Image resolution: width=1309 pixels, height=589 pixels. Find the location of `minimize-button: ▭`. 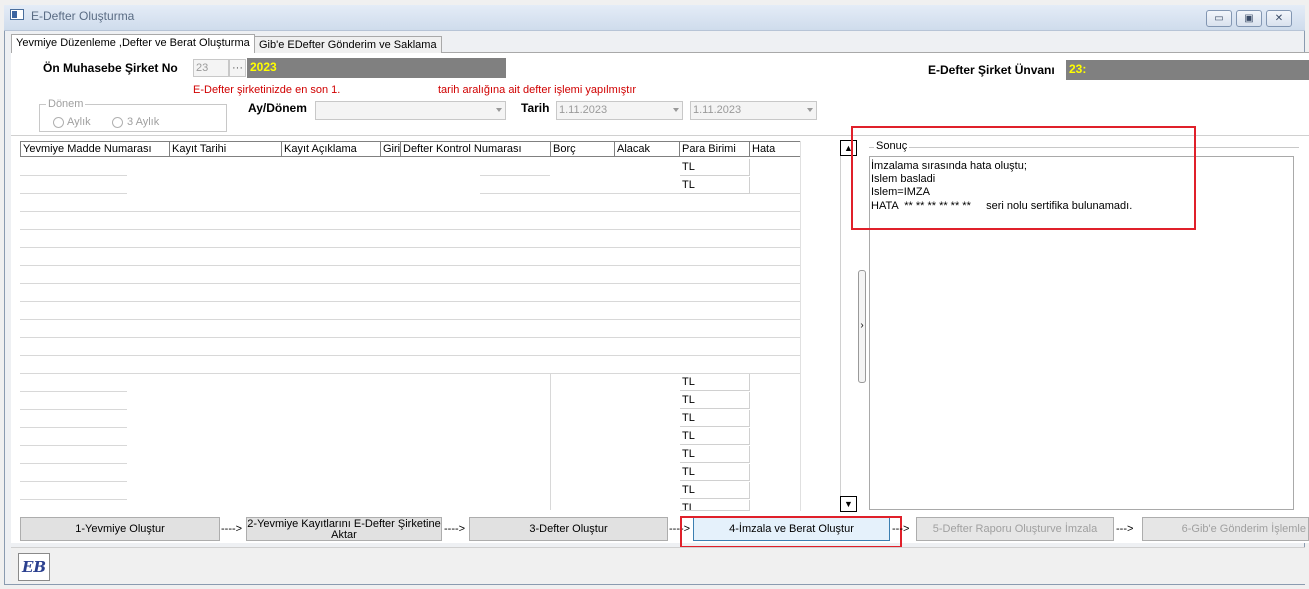

minimize-button: ▭ is located at coordinates (1219, 18).